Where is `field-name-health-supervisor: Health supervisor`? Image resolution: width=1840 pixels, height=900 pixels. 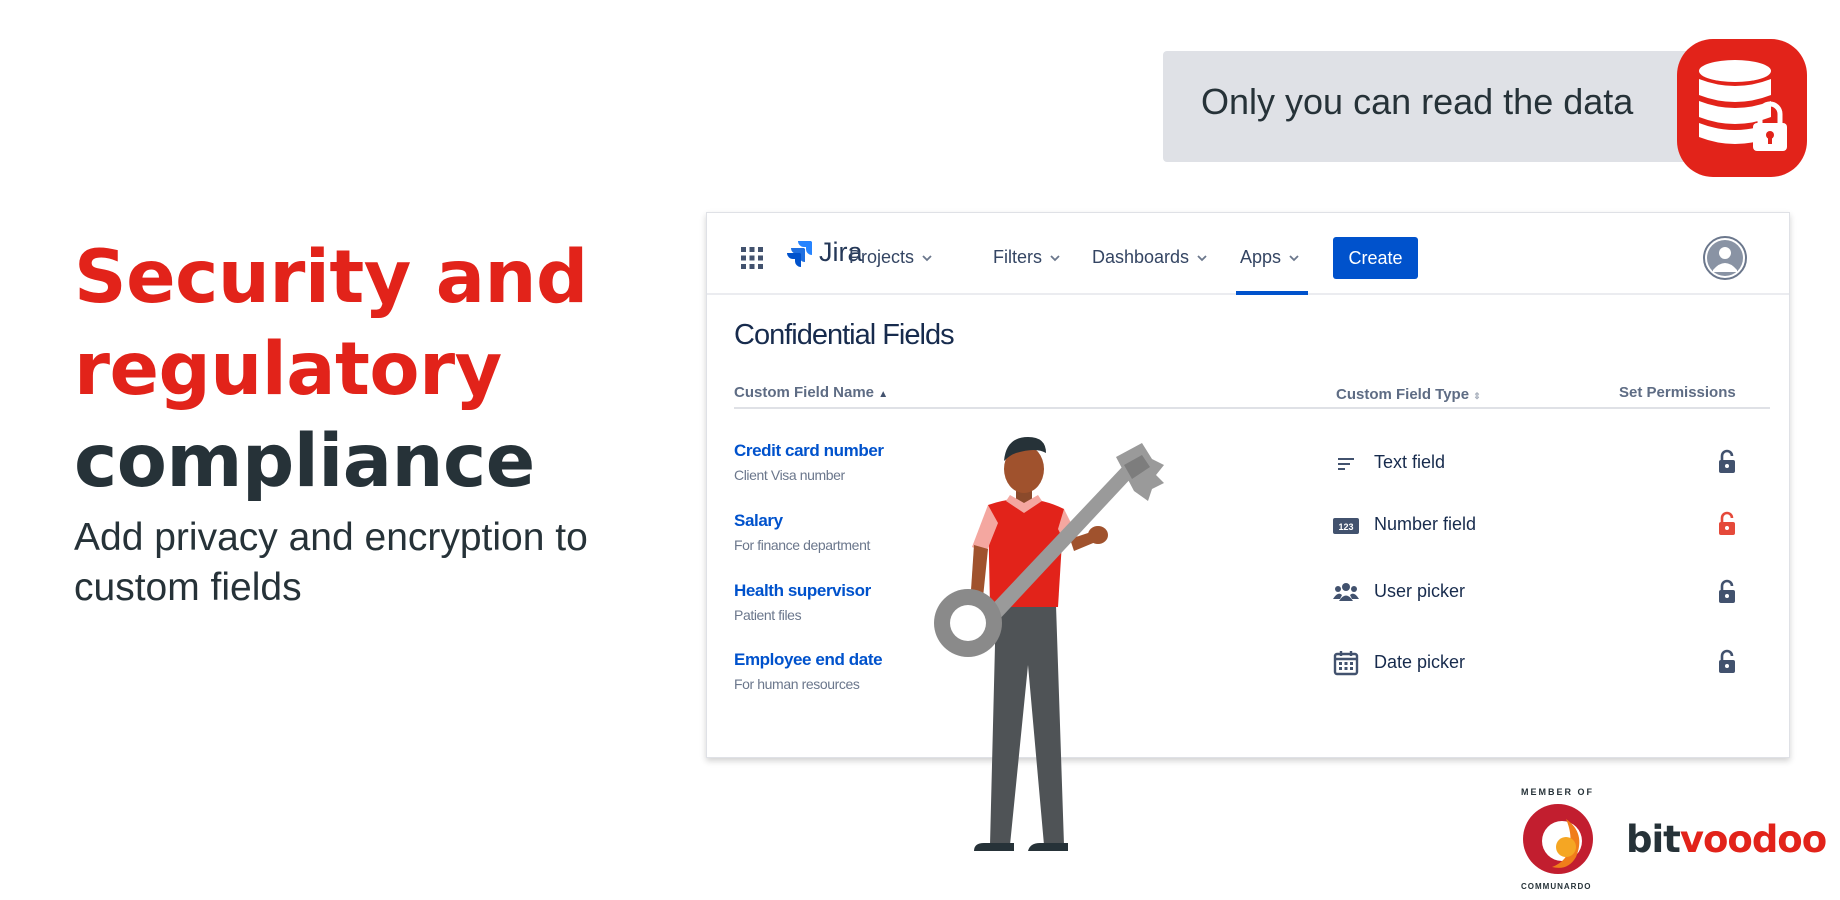
field-name-health-supervisor: Health supervisor is located at coordinates (802, 591).